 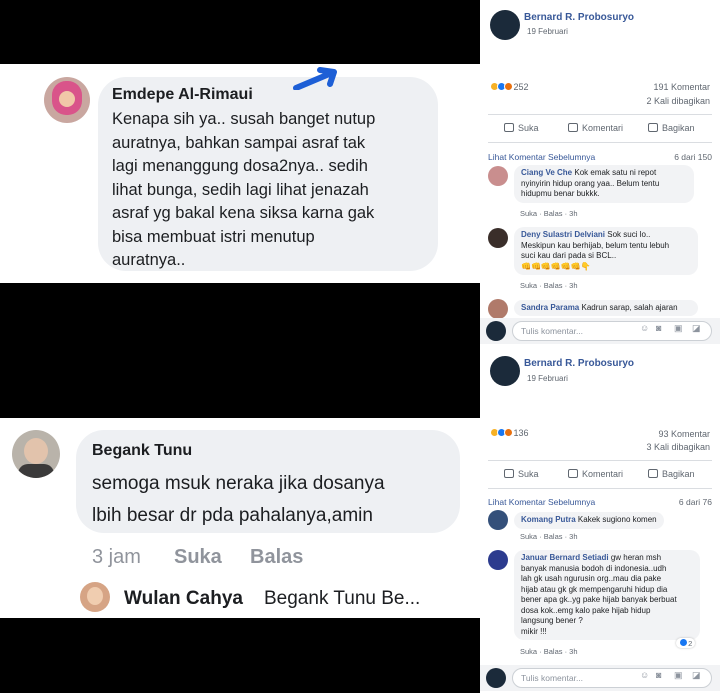 I want to click on comment: Sandra Parama Kadrun sarap, salah ajaran, so click(x=606, y=308).